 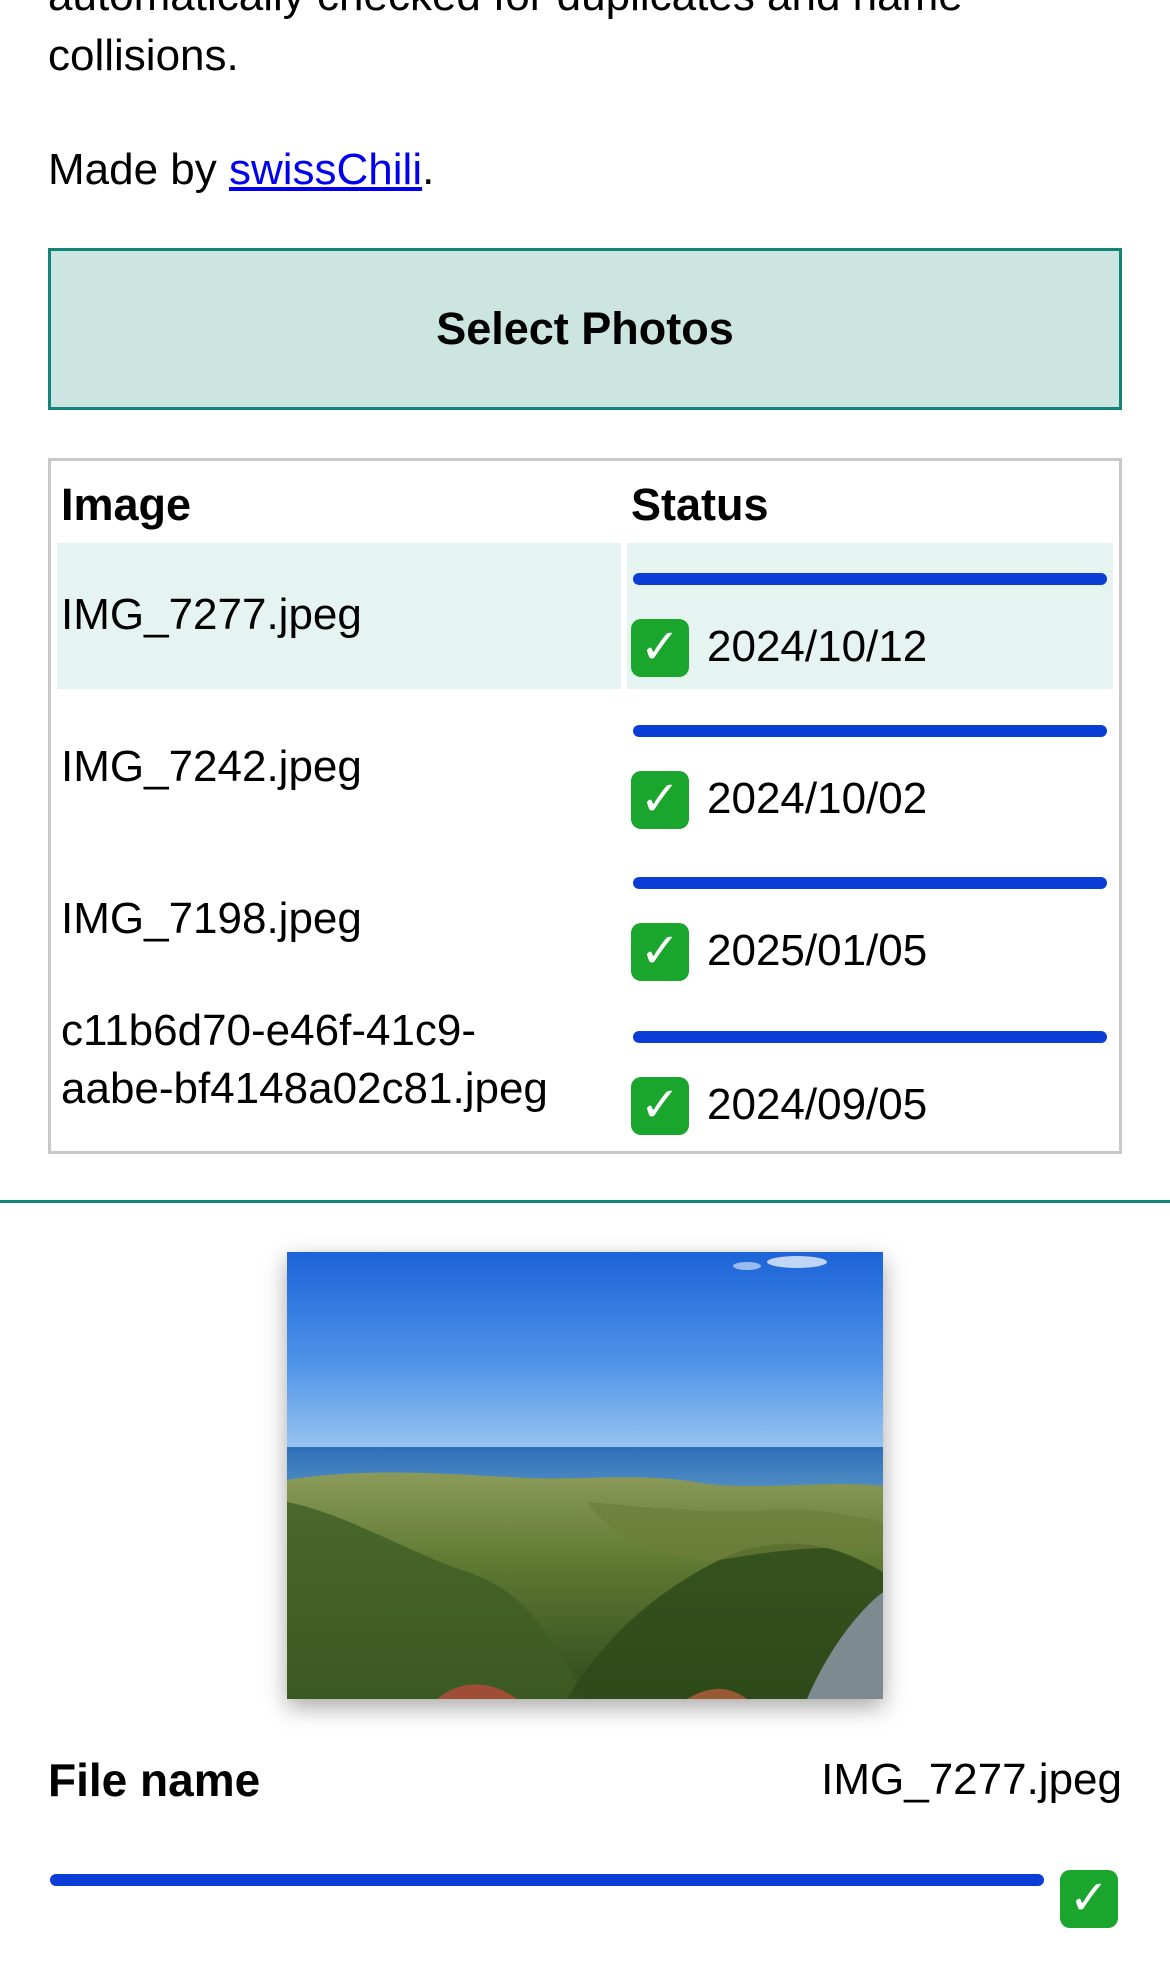 I want to click on table-row: IMG_7242.jpeg ✓ 2024/10/02, so click(x=585, y=768).